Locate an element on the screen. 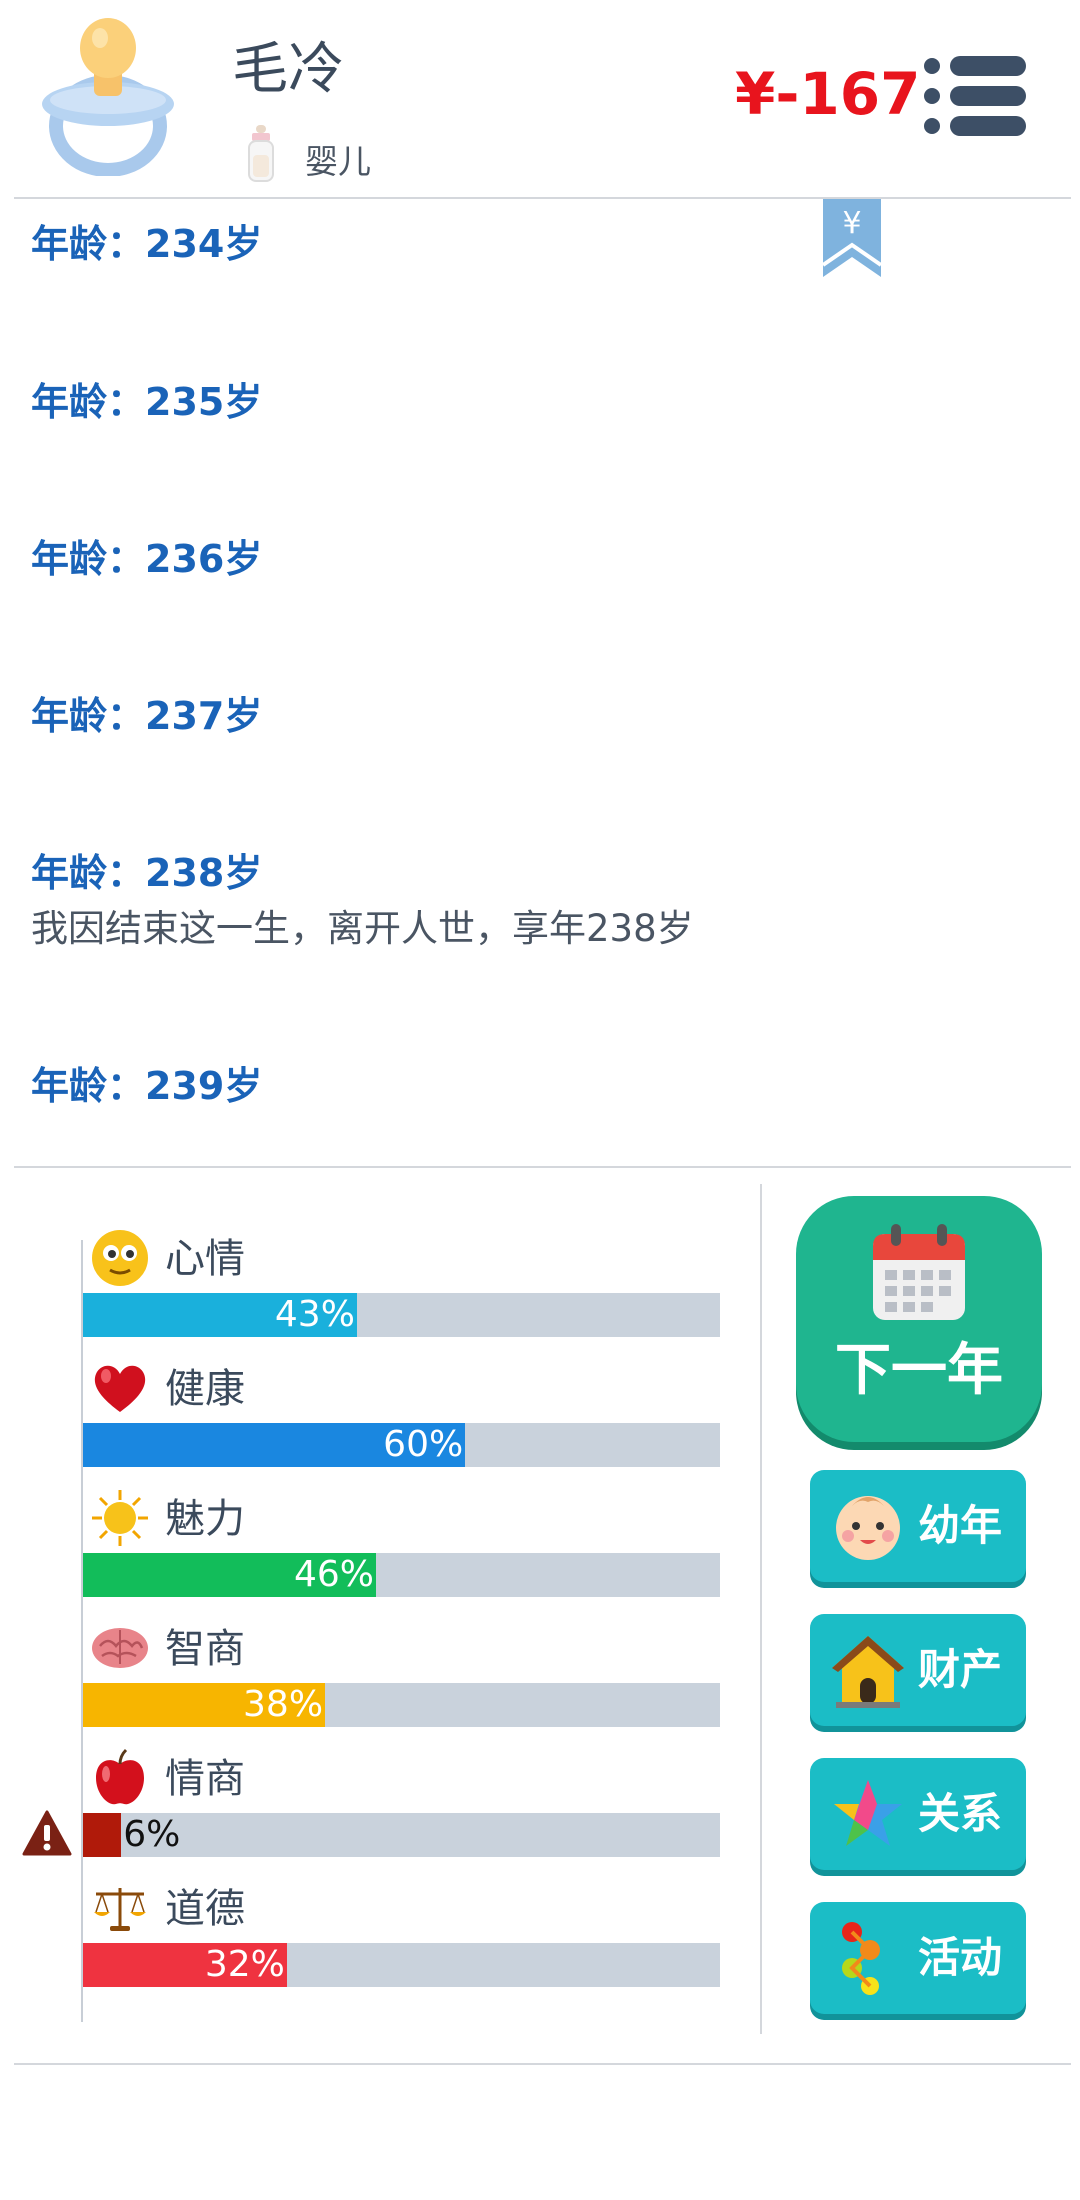 Image resolution: width=1080 pixels, height=2200 pixels. star-icon is located at coordinates (868, 1813).